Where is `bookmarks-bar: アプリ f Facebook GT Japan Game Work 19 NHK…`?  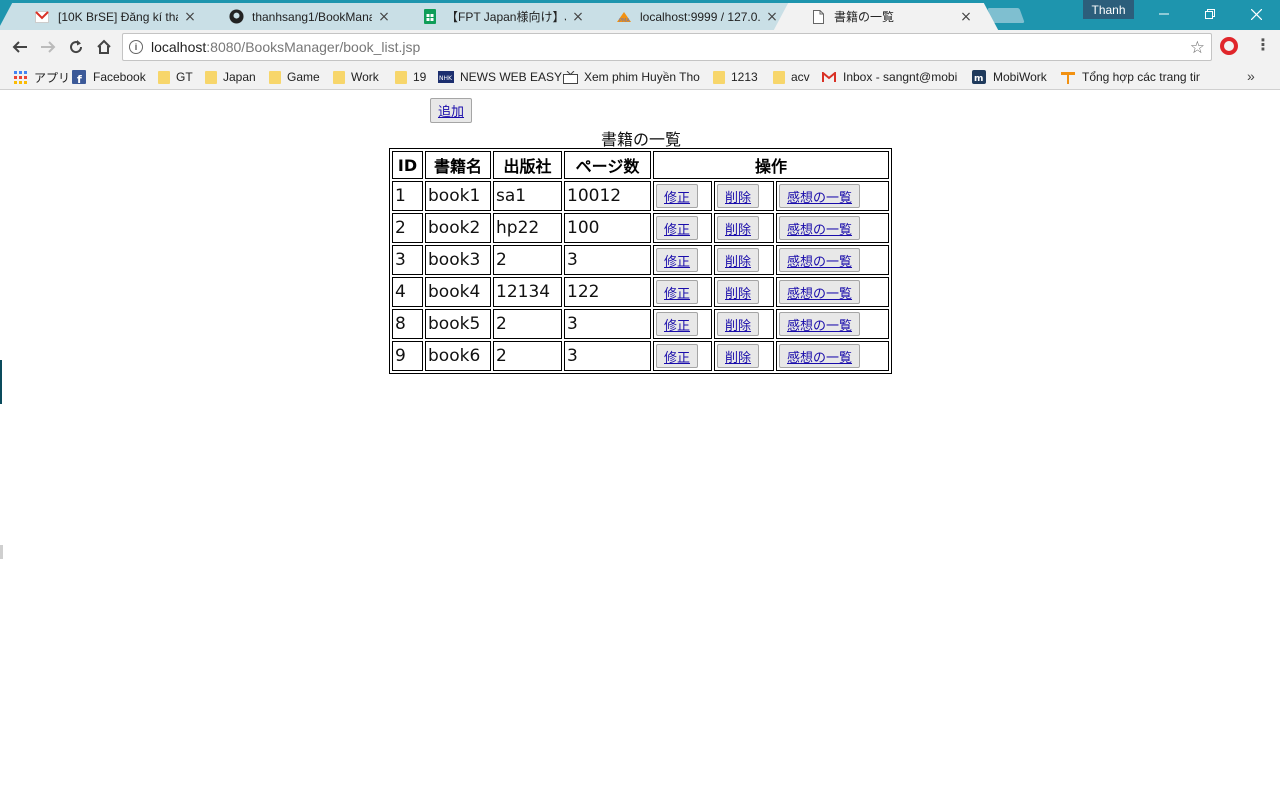 bookmarks-bar: アプリ f Facebook GT Japan Game Work 19 NHK… is located at coordinates (640, 77).